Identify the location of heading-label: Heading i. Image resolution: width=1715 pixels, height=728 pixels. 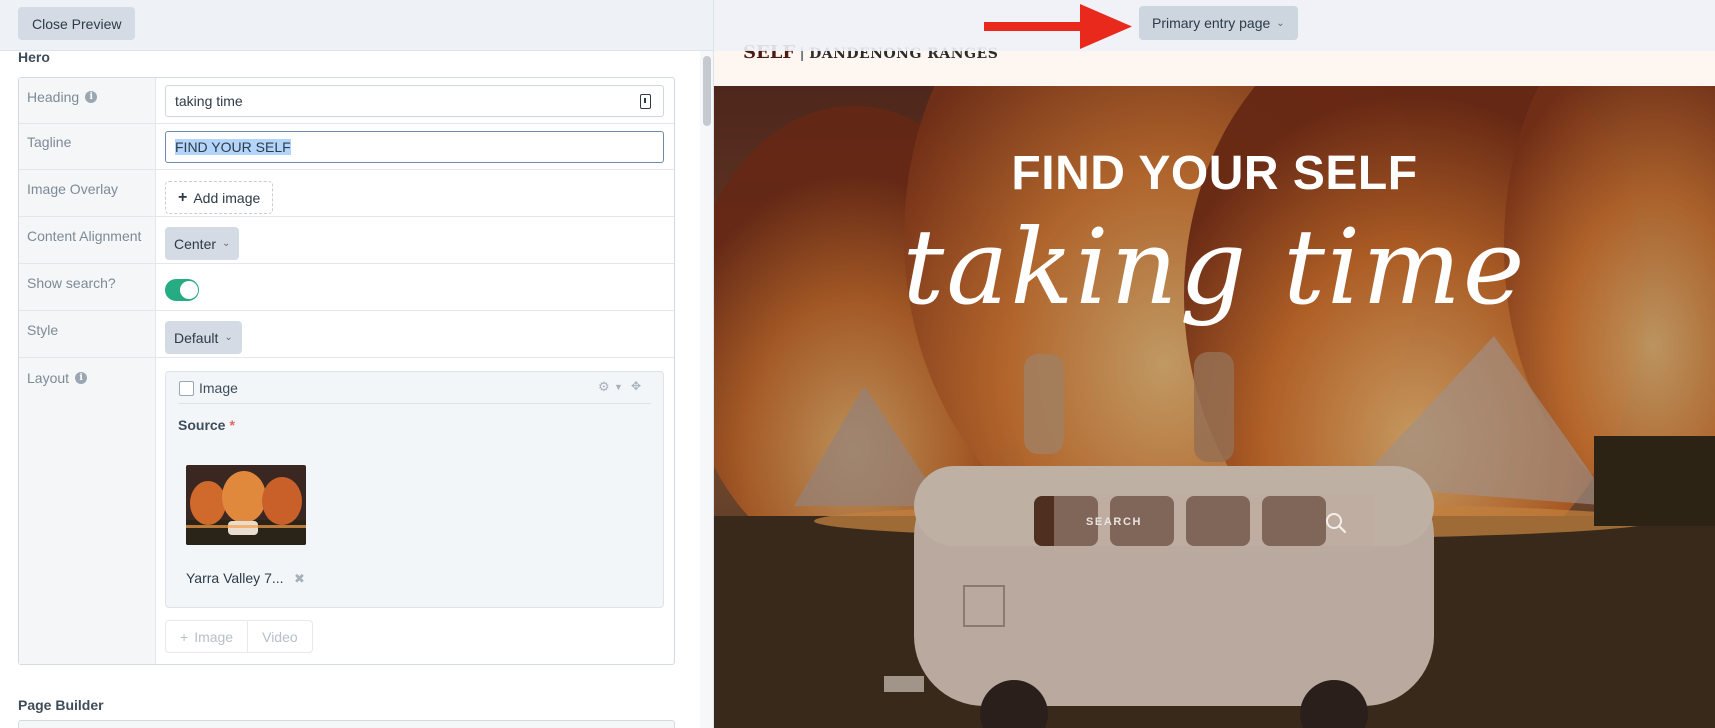
(62, 97).